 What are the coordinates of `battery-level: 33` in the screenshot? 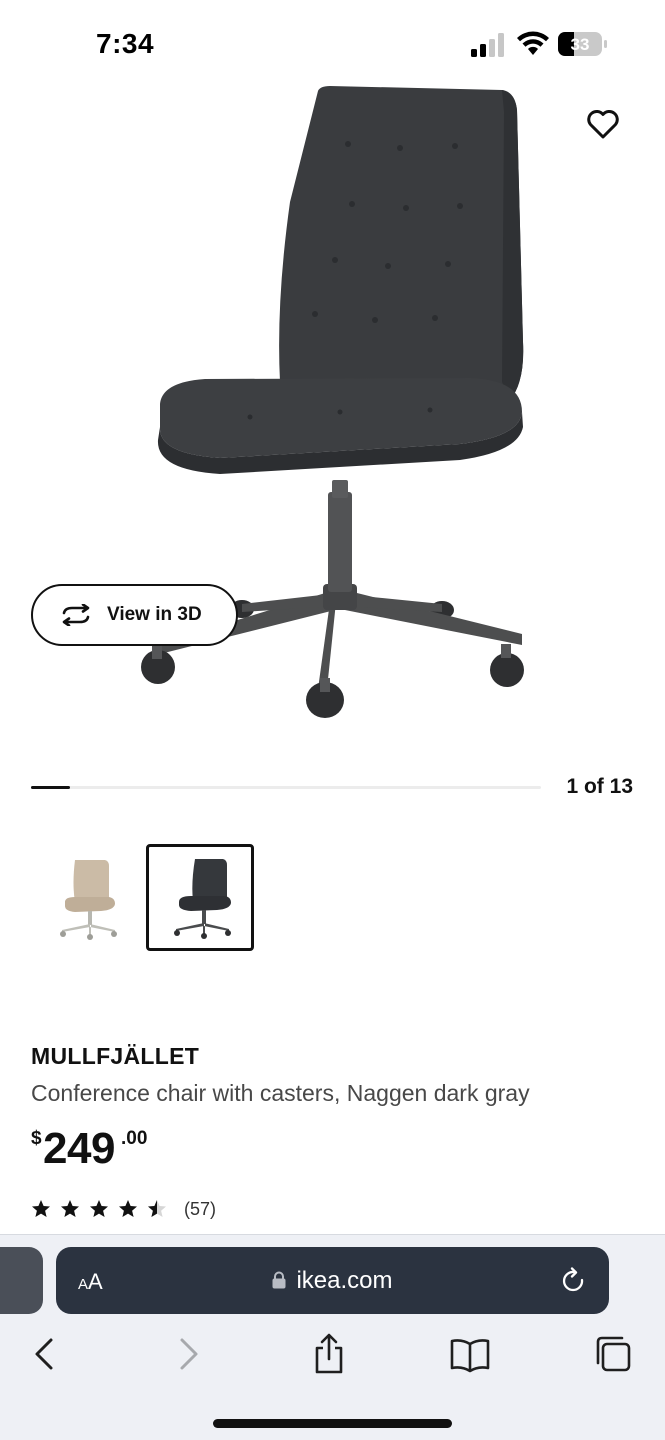 It's located at (580, 44).